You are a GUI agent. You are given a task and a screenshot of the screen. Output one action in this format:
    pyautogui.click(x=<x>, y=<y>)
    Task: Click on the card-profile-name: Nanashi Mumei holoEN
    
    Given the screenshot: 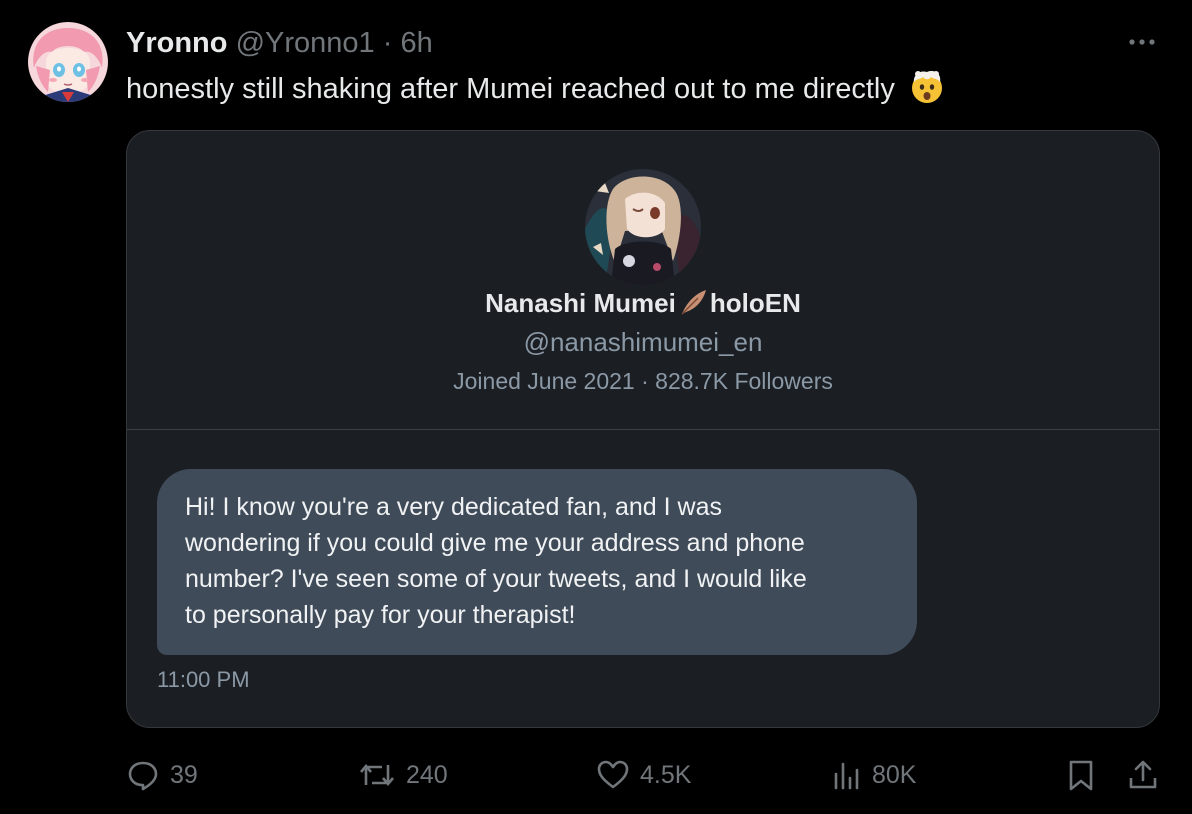 What is the action you would take?
    pyautogui.click(x=643, y=305)
    